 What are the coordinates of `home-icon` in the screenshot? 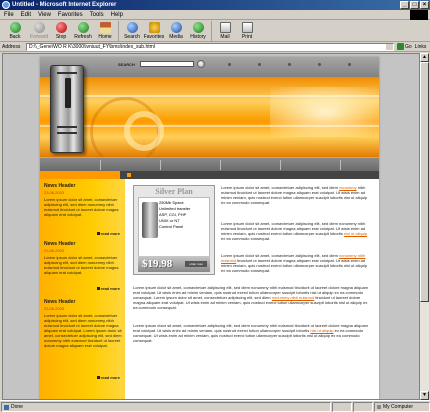 It's located at (105, 27).